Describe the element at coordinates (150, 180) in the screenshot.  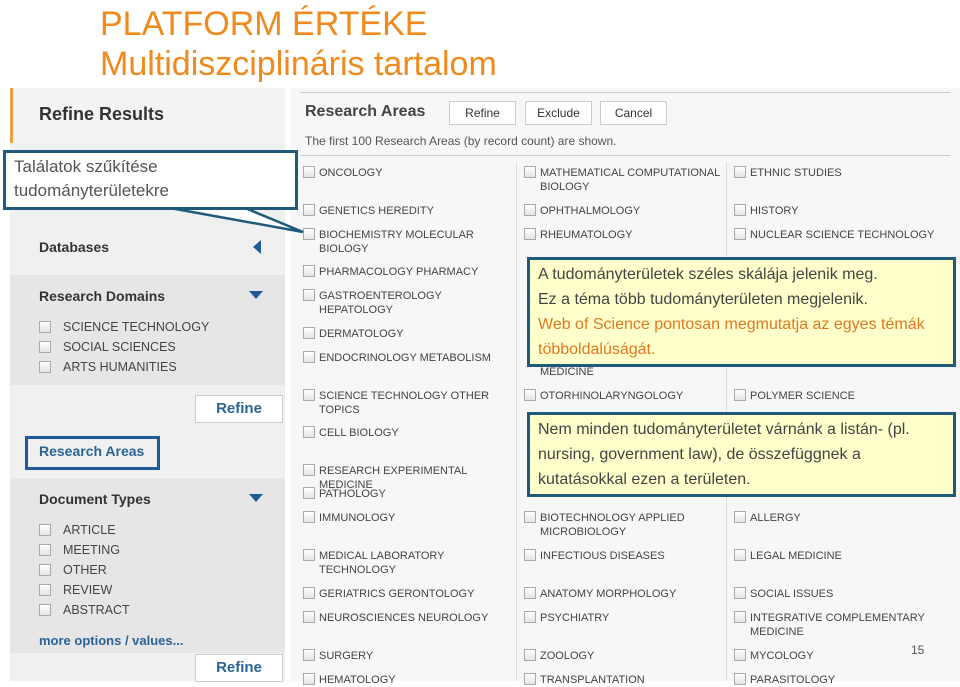
I see `left-callout: Találatok szűkítése tudományterületekre` at that location.